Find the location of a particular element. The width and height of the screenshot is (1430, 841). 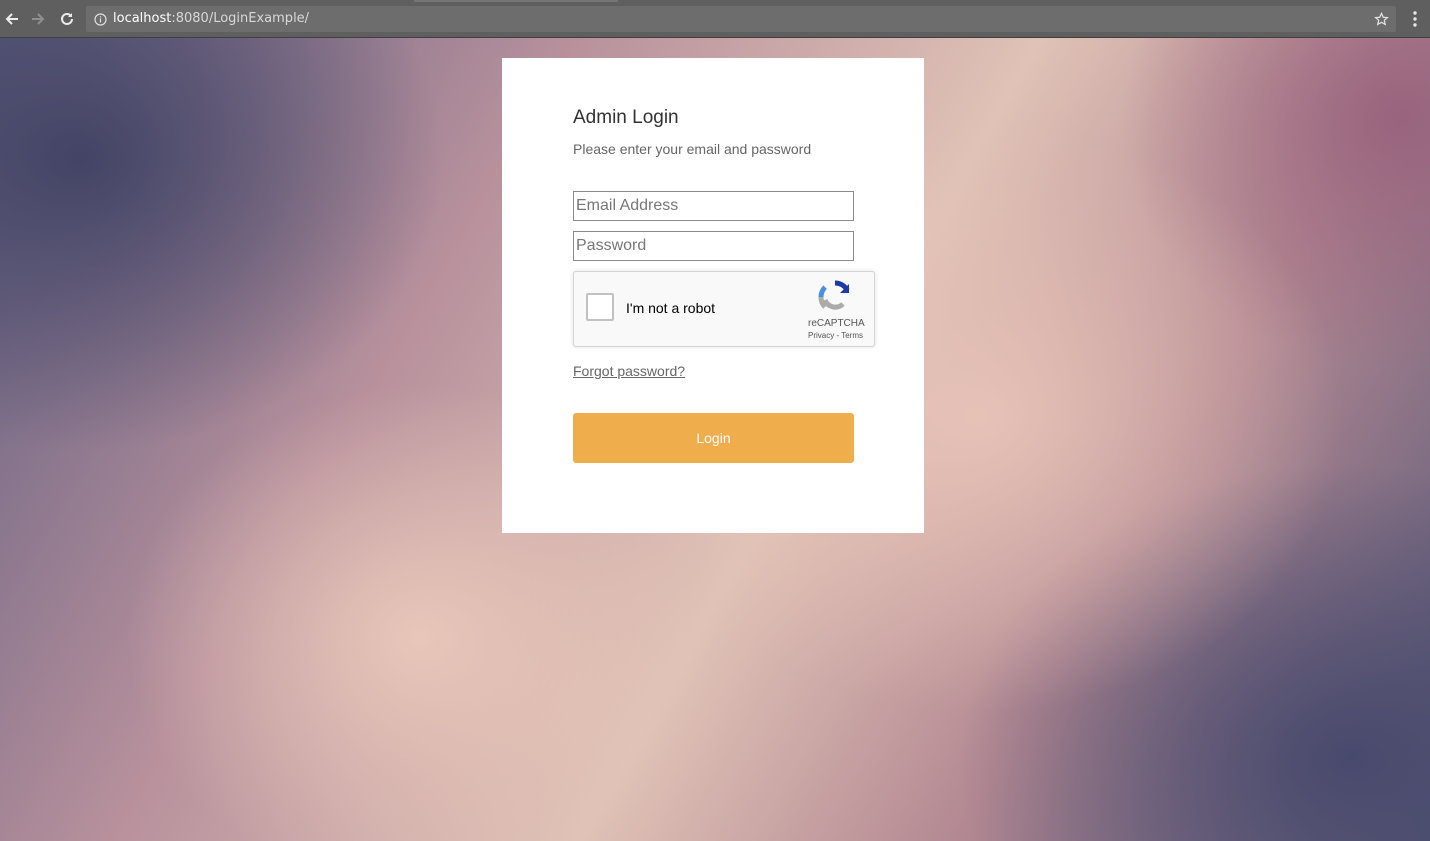

browser-toolbar: localhost:8080/LoginExample/ is located at coordinates (715, 19).